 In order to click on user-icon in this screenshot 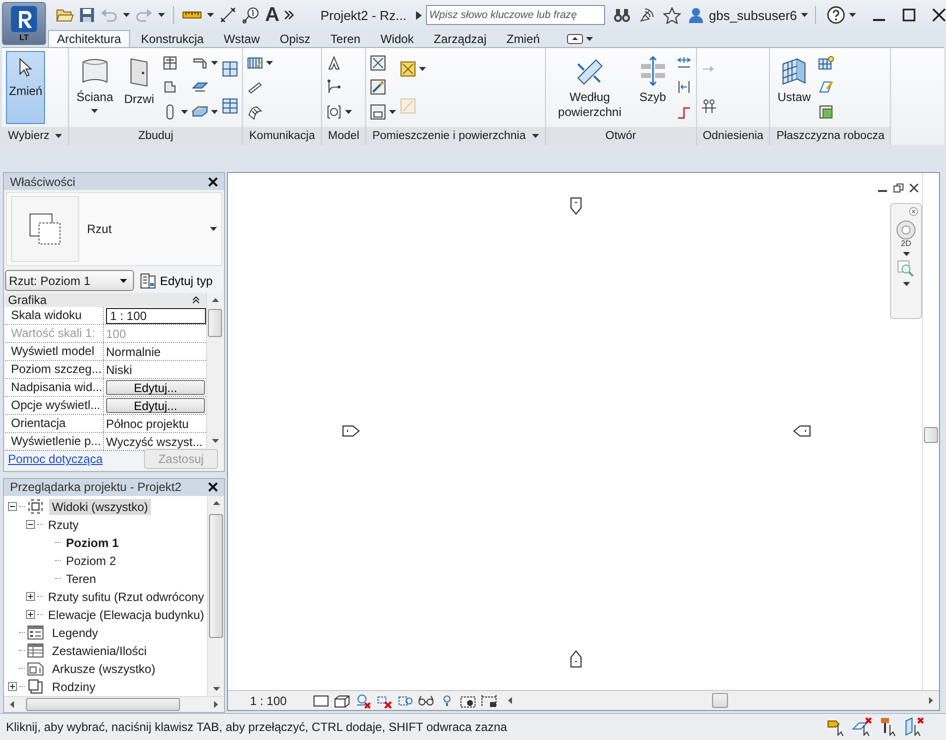, I will do `click(695, 15)`.